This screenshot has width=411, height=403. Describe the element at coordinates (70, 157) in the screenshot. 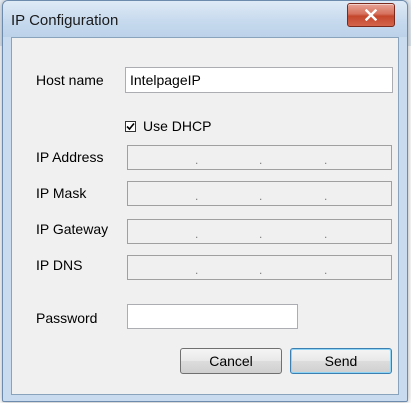

I see `ip-address-label: IP Address` at that location.